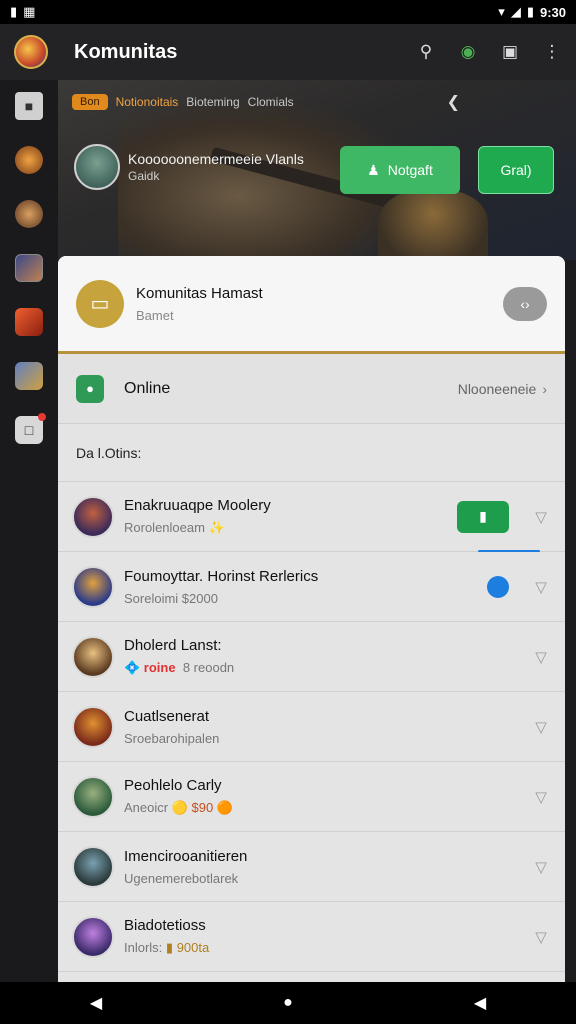  I want to click on battery-icon: ▮, so click(530, 11).